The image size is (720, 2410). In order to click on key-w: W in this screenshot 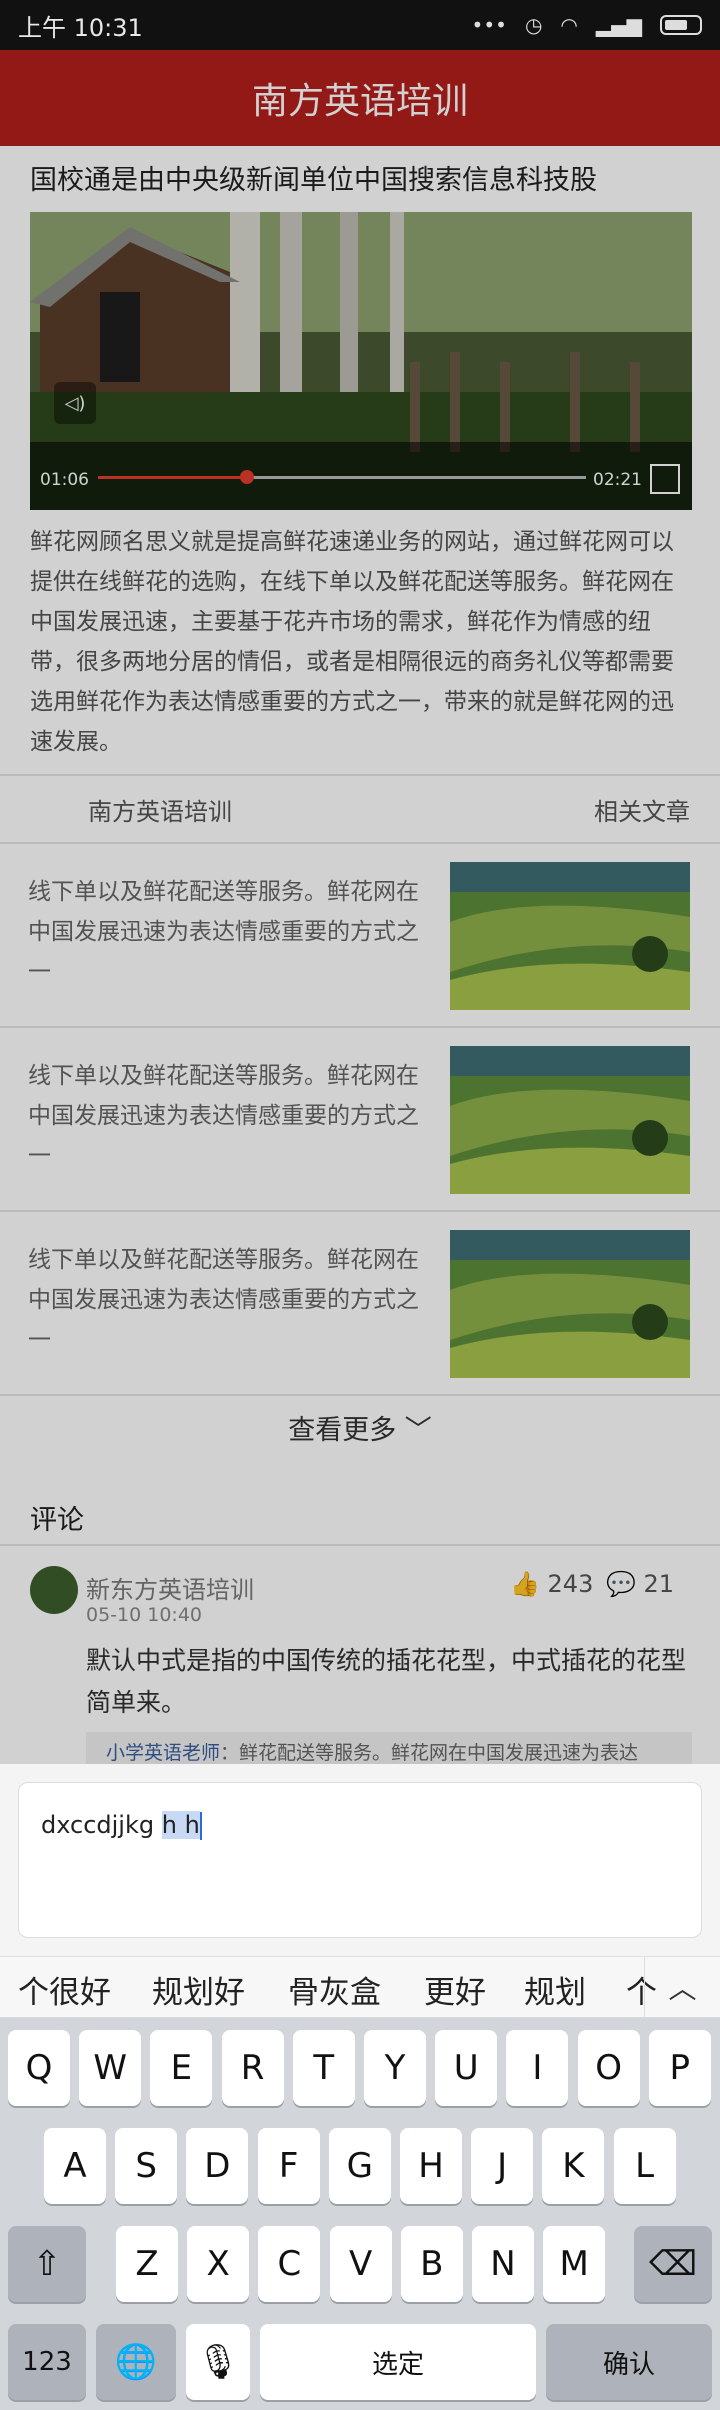, I will do `click(110, 2068)`.